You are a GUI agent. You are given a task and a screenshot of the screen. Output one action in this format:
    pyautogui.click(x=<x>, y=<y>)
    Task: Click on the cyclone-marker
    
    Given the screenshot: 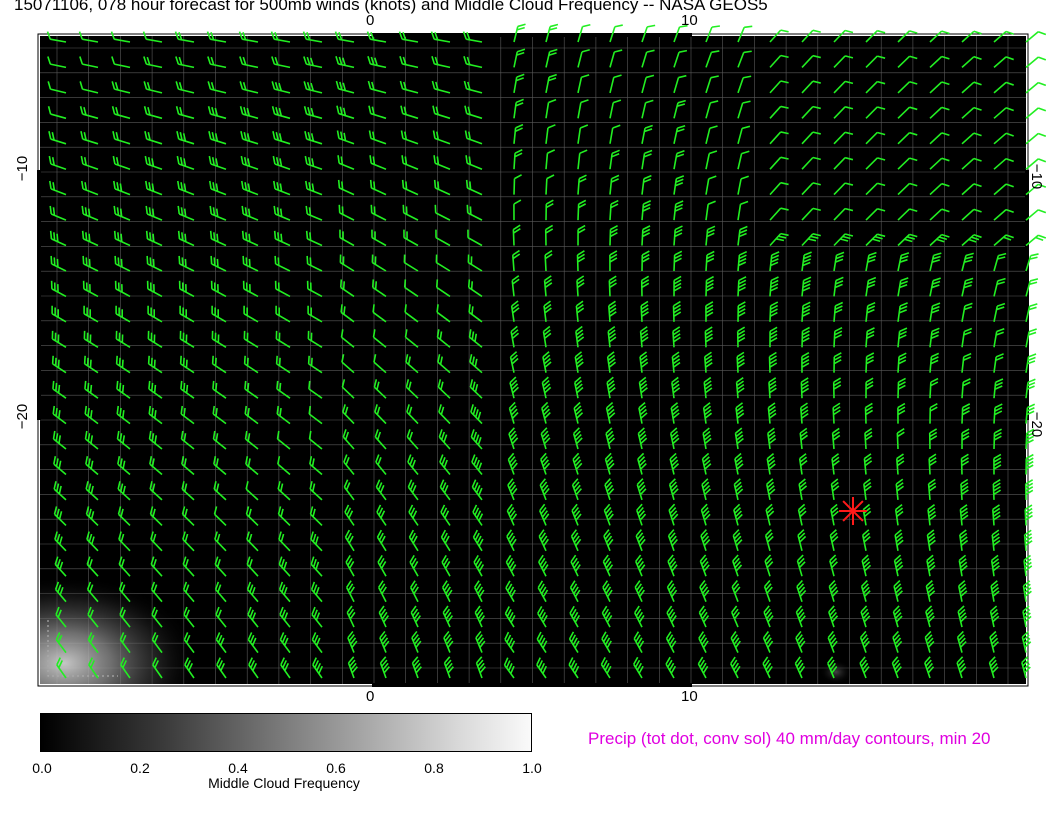 What is the action you would take?
    pyautogui.click(x=853, y=511)
    